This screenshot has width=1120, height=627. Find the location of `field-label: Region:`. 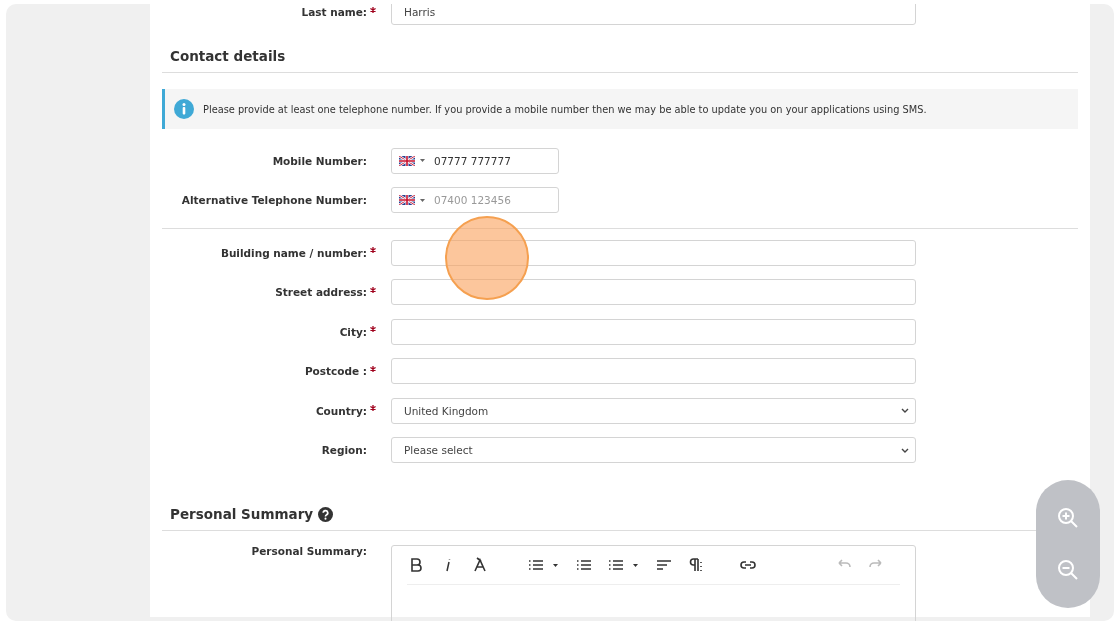

field-label: Region: is located at coordinates (343, 450).